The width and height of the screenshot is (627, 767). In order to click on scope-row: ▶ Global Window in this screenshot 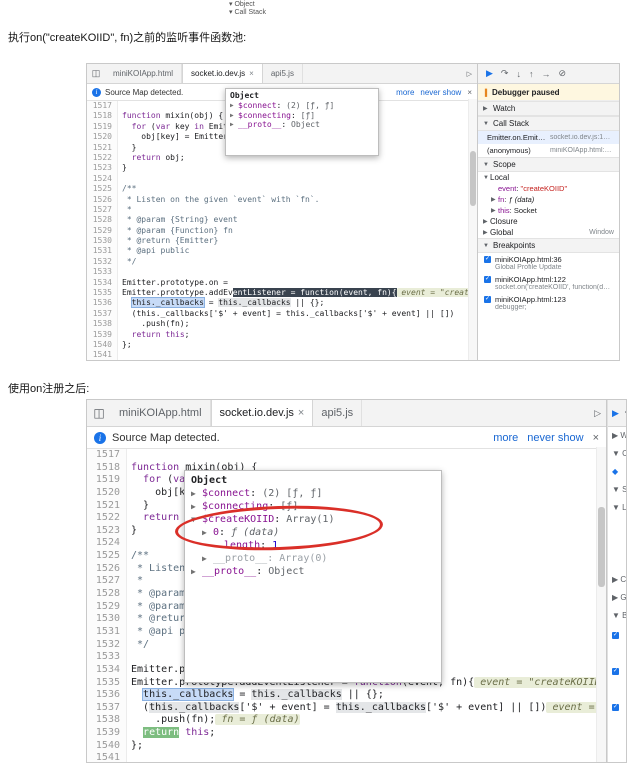, I will do `click(548, 232)`.